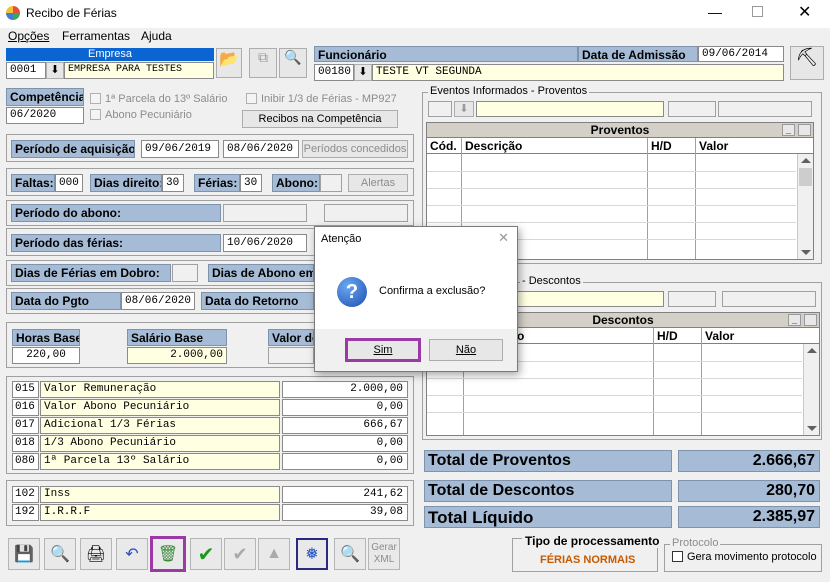  What do you see at coordinates (265, 243) in the screenshot?
I see `ferias-inicio: 10/06/2020` at bounding box center [265, 243].